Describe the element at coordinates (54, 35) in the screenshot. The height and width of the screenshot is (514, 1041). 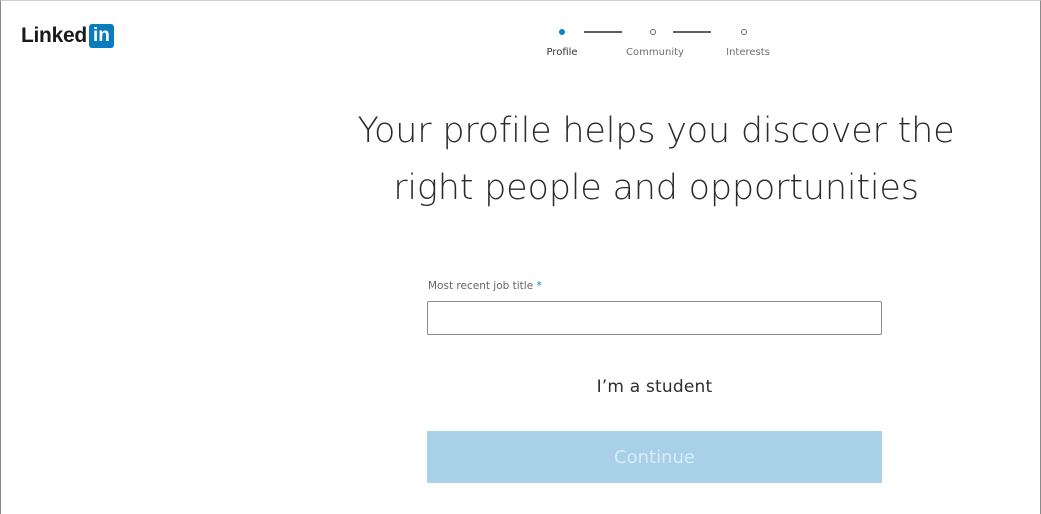
I see `logo-wordmark: Linked` at that location.